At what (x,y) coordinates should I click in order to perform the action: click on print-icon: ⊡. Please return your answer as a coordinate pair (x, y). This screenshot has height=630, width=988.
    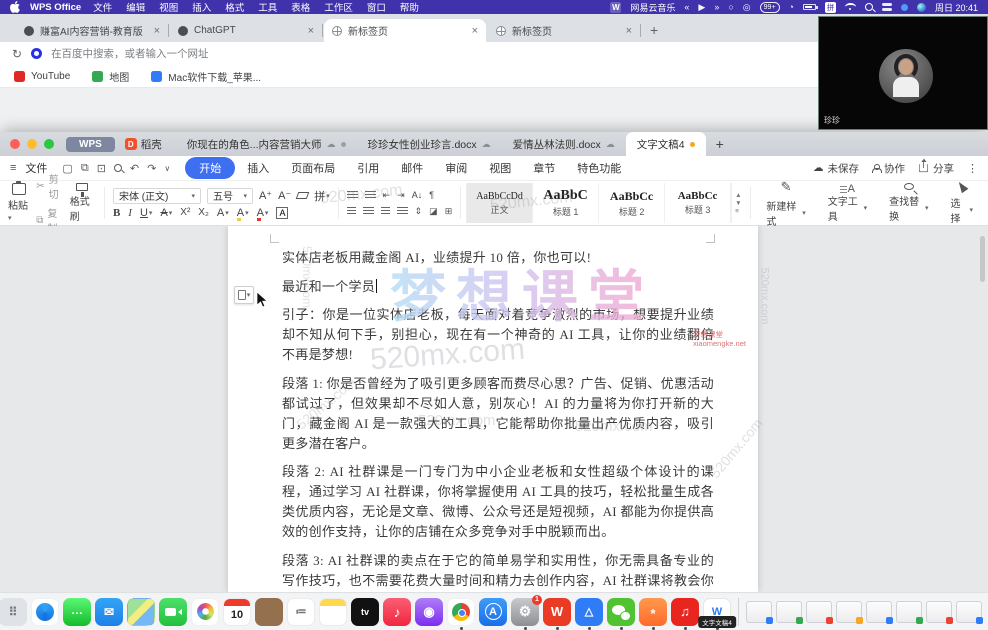
    Looking at the image, I should click on (101, 168).